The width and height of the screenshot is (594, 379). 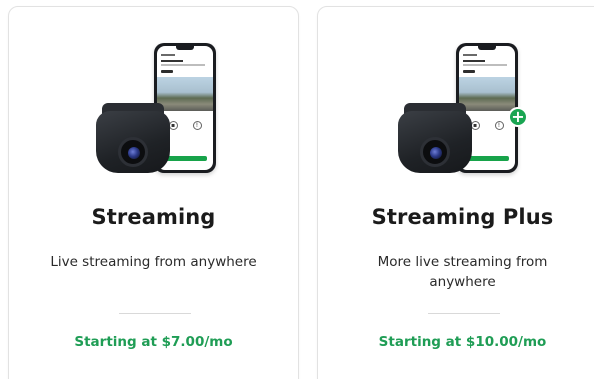 What do you see at coordinates (153, 262) in the screenshot?
I see `plan-description: Live streaming from anywhere` at bounding box center [153, 262].